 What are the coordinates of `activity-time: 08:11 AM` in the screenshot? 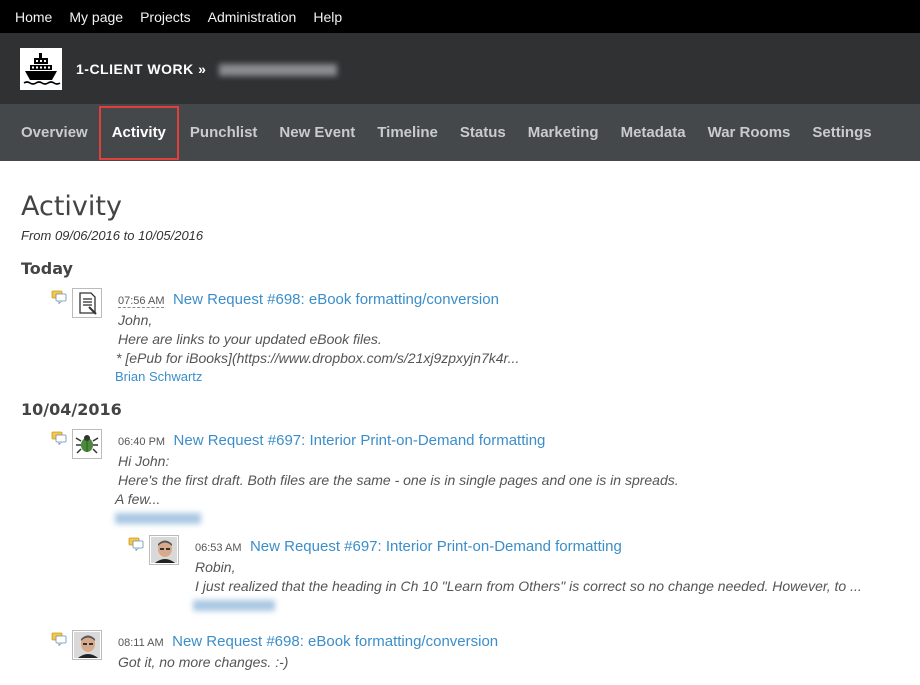 It's located at (141, 643).